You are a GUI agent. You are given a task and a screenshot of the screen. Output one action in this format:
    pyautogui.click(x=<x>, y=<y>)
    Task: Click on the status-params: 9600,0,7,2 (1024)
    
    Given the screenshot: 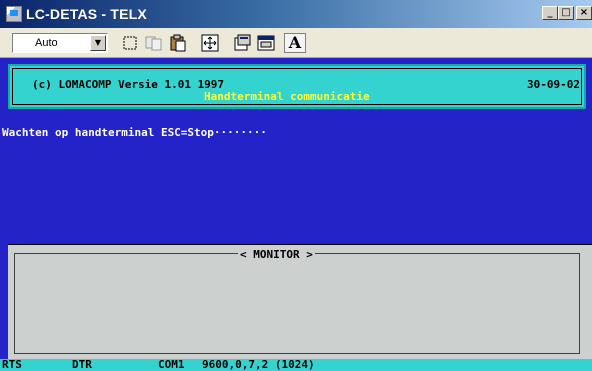 What is the action you would take?
    pyautogui.click(x=258, y=364)
    